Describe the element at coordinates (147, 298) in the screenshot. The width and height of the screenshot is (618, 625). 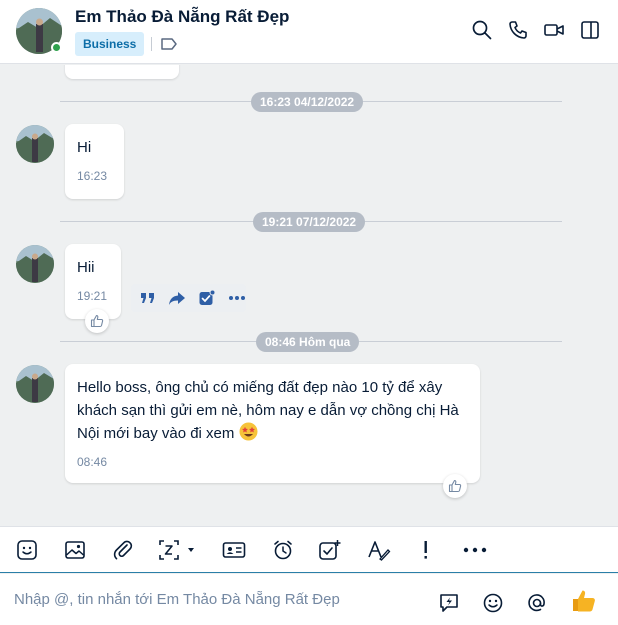
I see `quote-icon` at that location.